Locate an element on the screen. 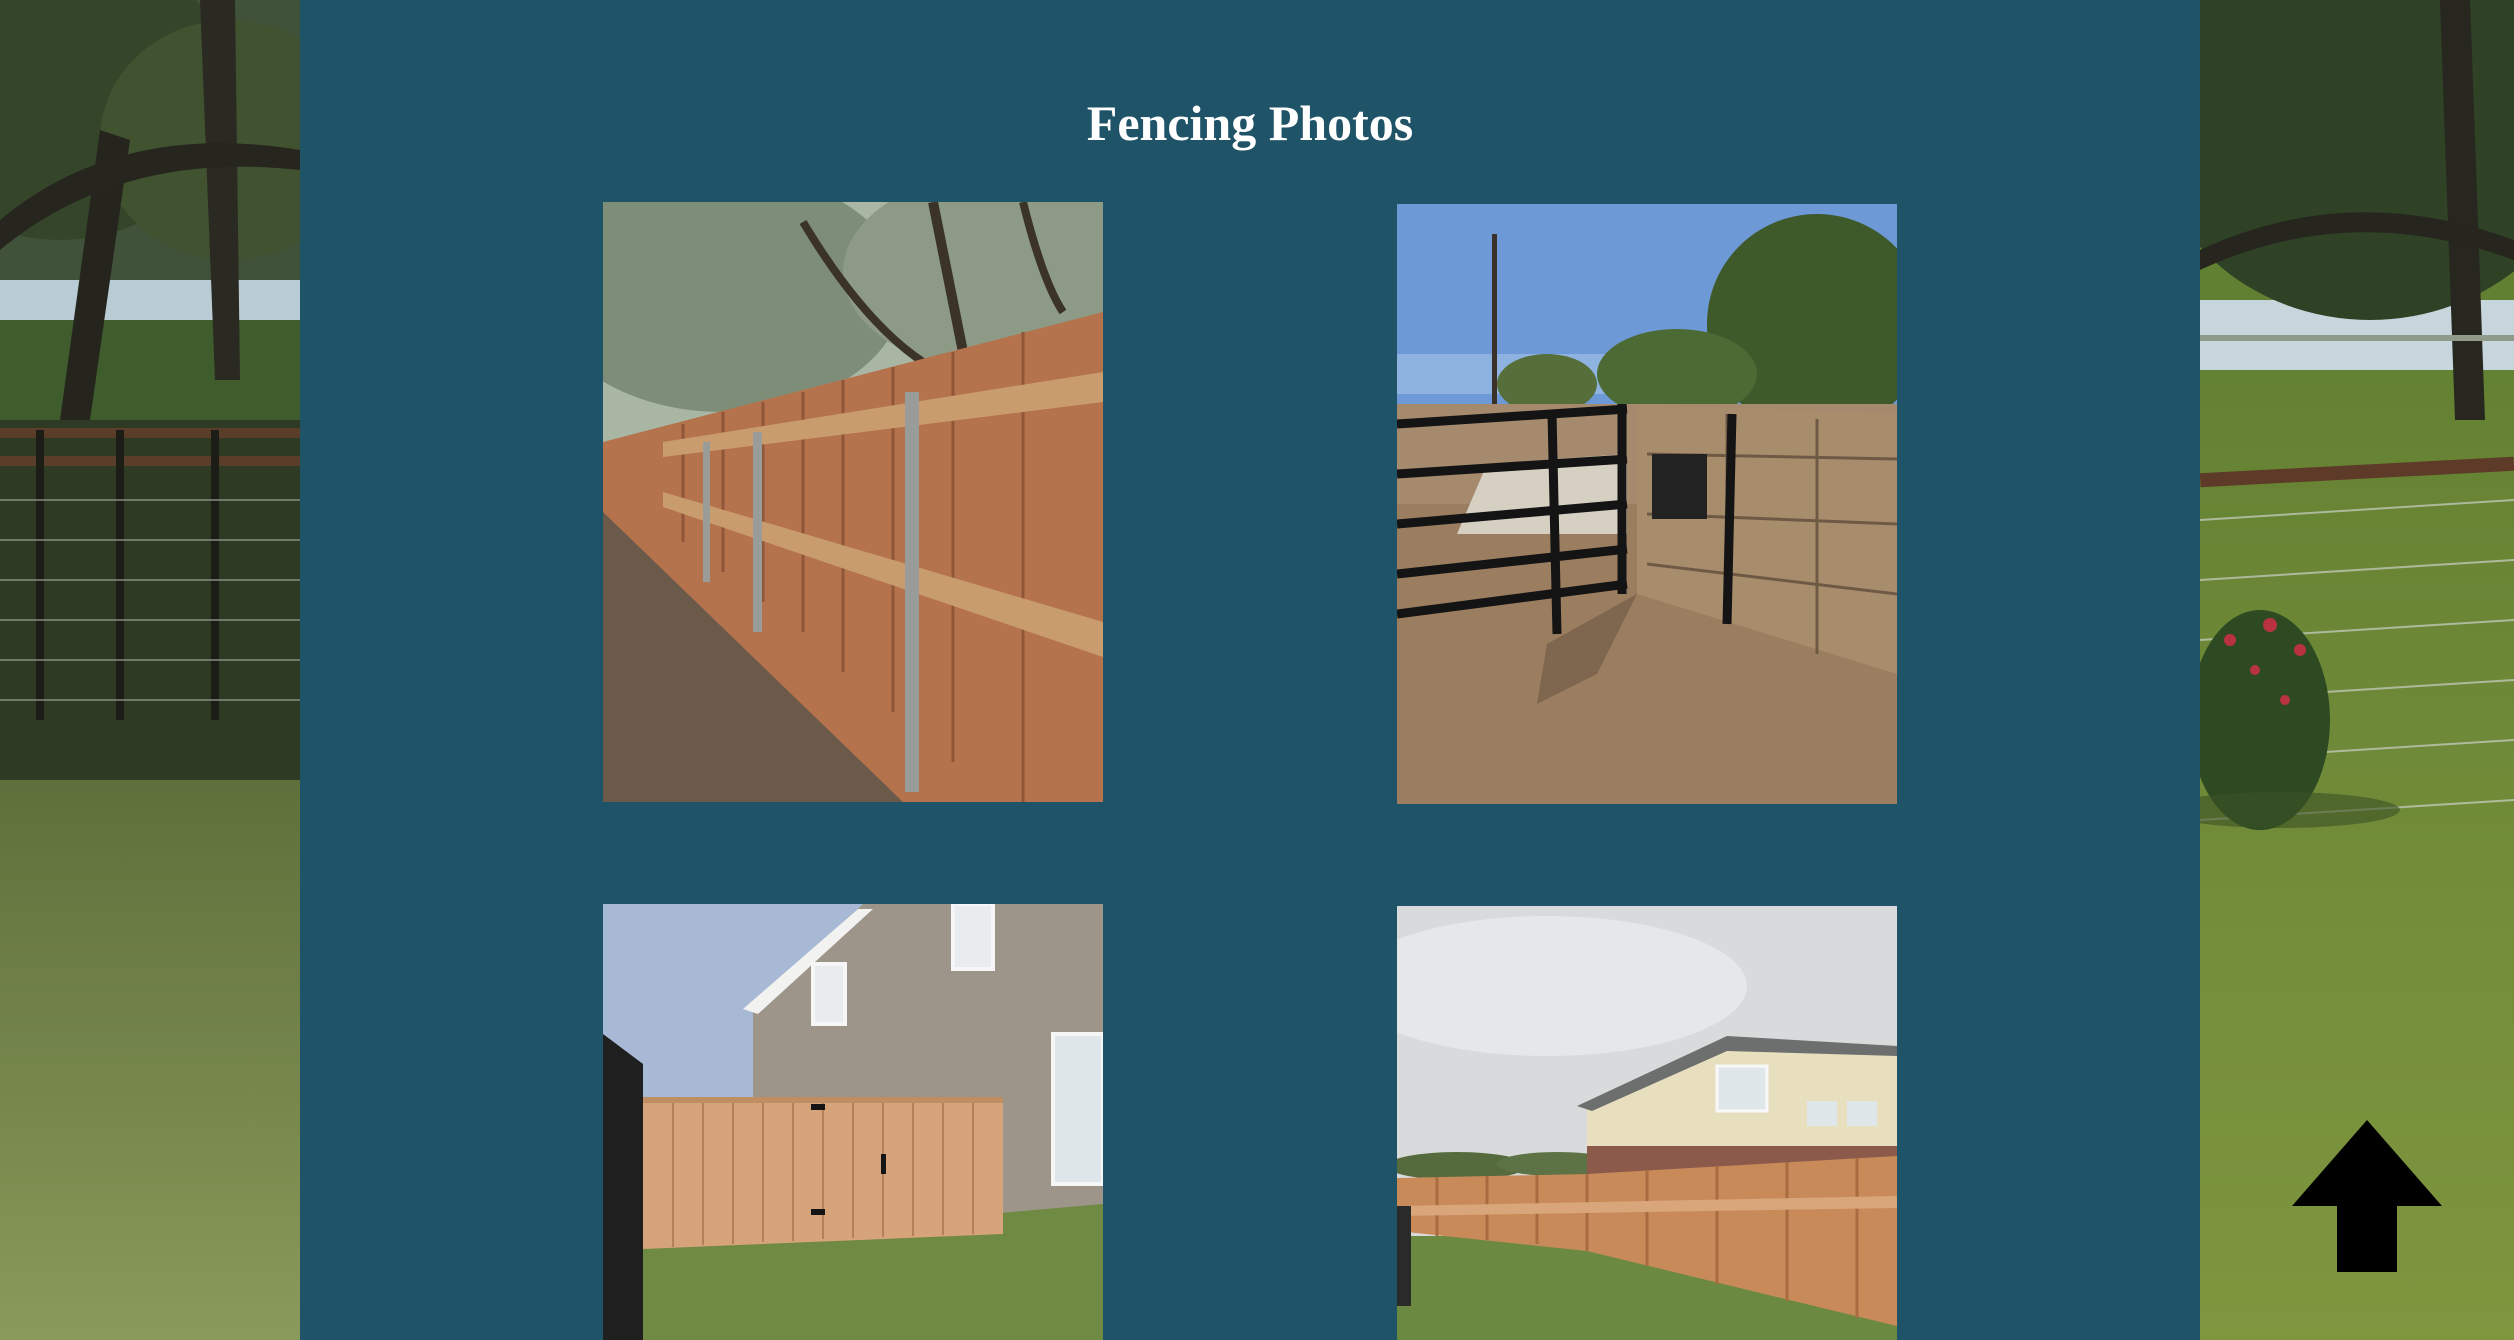 This screenshot has width=2514, height=1340. background-scenery-left is located at coordinates (150, 670).